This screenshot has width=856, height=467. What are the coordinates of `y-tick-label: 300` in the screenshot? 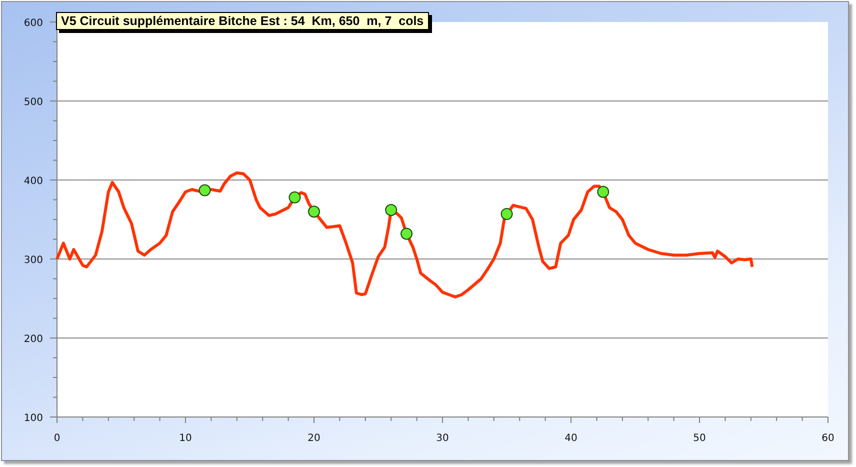 It's located at (33, 260).